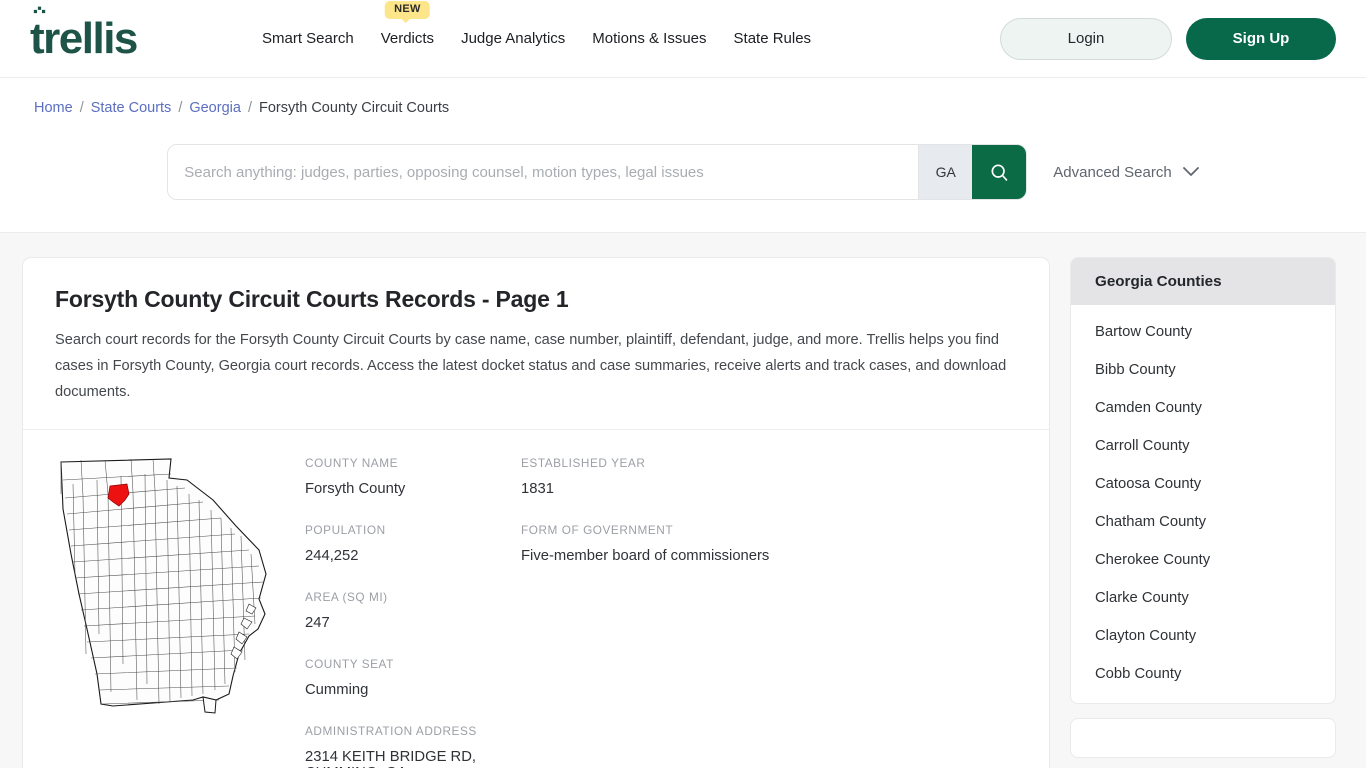  Describe the element at coordinates (1203, 560) in the screenshot. I see `sidebar-item-cherokee-county: Cherokee County` at that location.